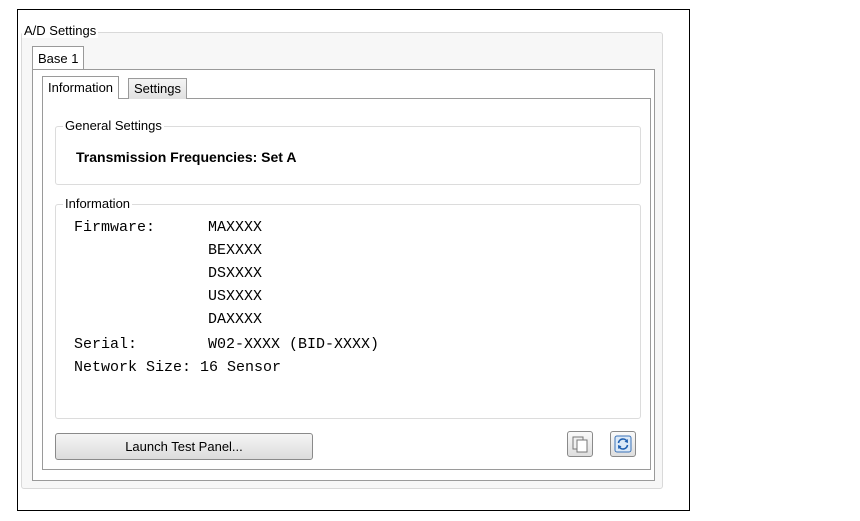 This screenshot has height=521, width=860. I want to click on refresh-button, so click(623, 444).